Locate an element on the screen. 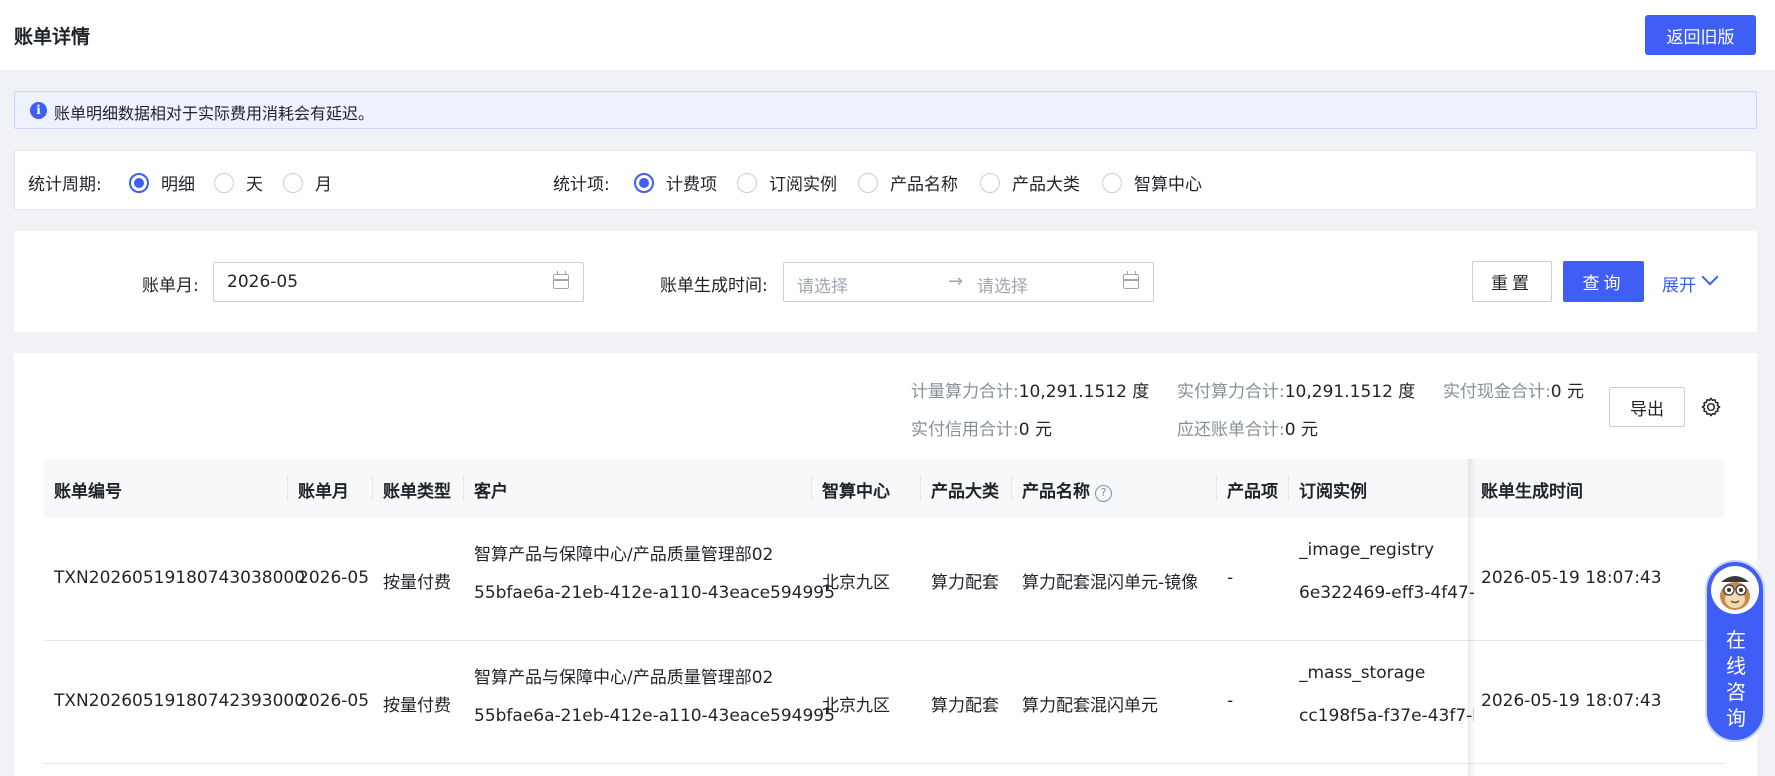 The width and height of the screenshot is (1775, 776). col-product-name-label: 产品名称 is located at coordinates (1056, 492).